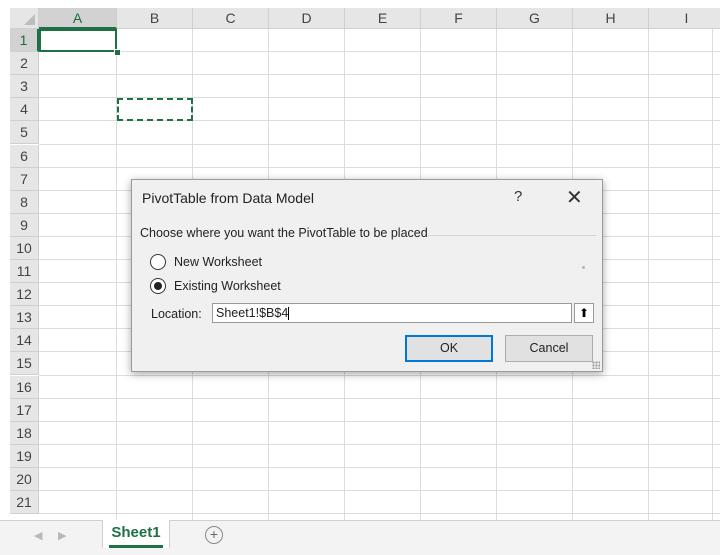  What do you see at coordinates (24, 433) in the screenshot?
I see `row-header-18: 18` at bounding box center [24, 433].